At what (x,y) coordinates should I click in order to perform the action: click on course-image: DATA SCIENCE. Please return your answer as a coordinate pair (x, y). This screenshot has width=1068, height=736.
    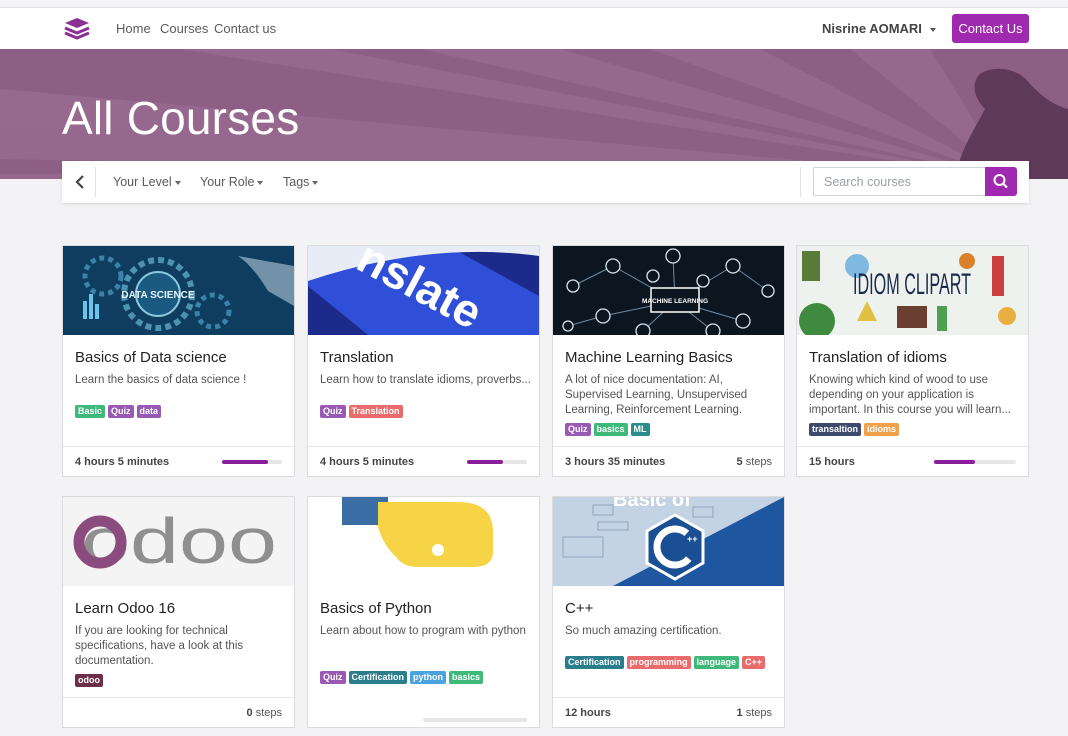
    Looking at the image, I should click on (178, 290).